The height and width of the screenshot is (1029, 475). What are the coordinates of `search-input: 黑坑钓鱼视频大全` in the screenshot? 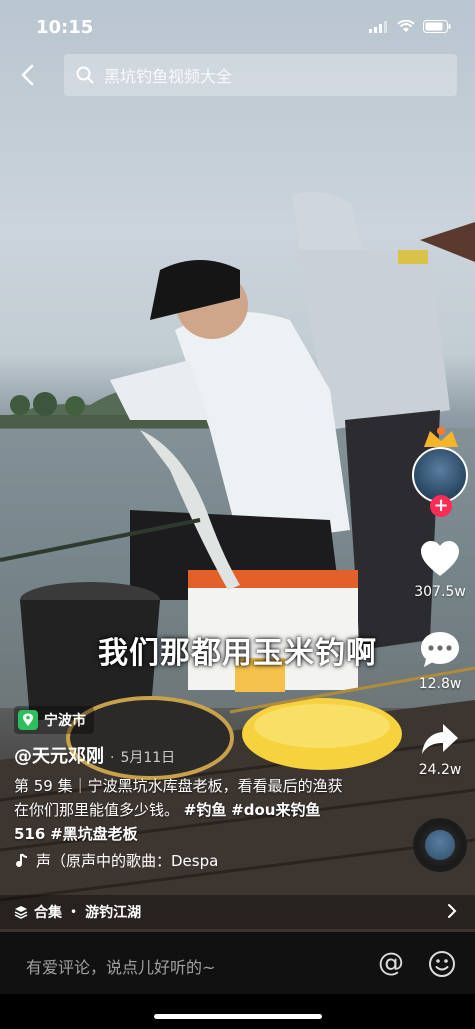 It's located at (260, 75).